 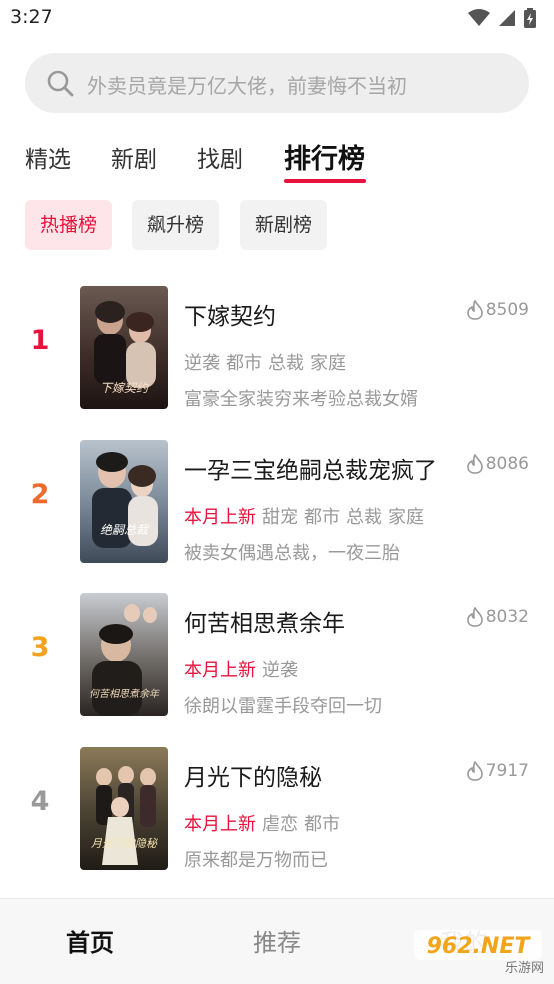 What do you see at coordinates (124, 501) in the screenshot?
I see `drama-cover: 绝嗣总裁` at bounding box center [124, 501].